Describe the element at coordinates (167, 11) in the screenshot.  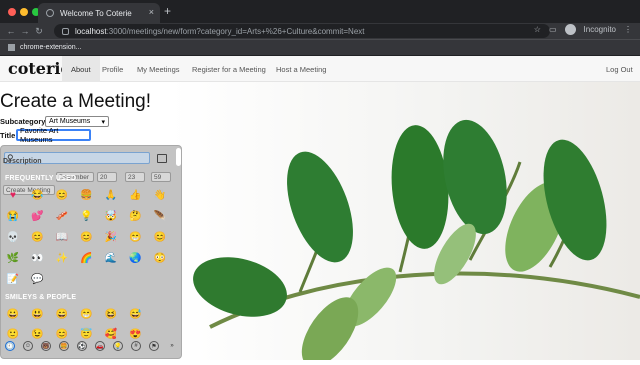
I see `new-tab-button: +` at that location.